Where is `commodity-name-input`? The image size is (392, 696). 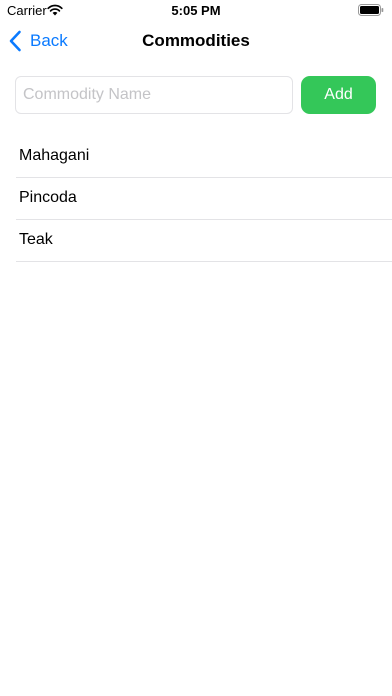 commodity-name-input is located at coordinates (154, 95).